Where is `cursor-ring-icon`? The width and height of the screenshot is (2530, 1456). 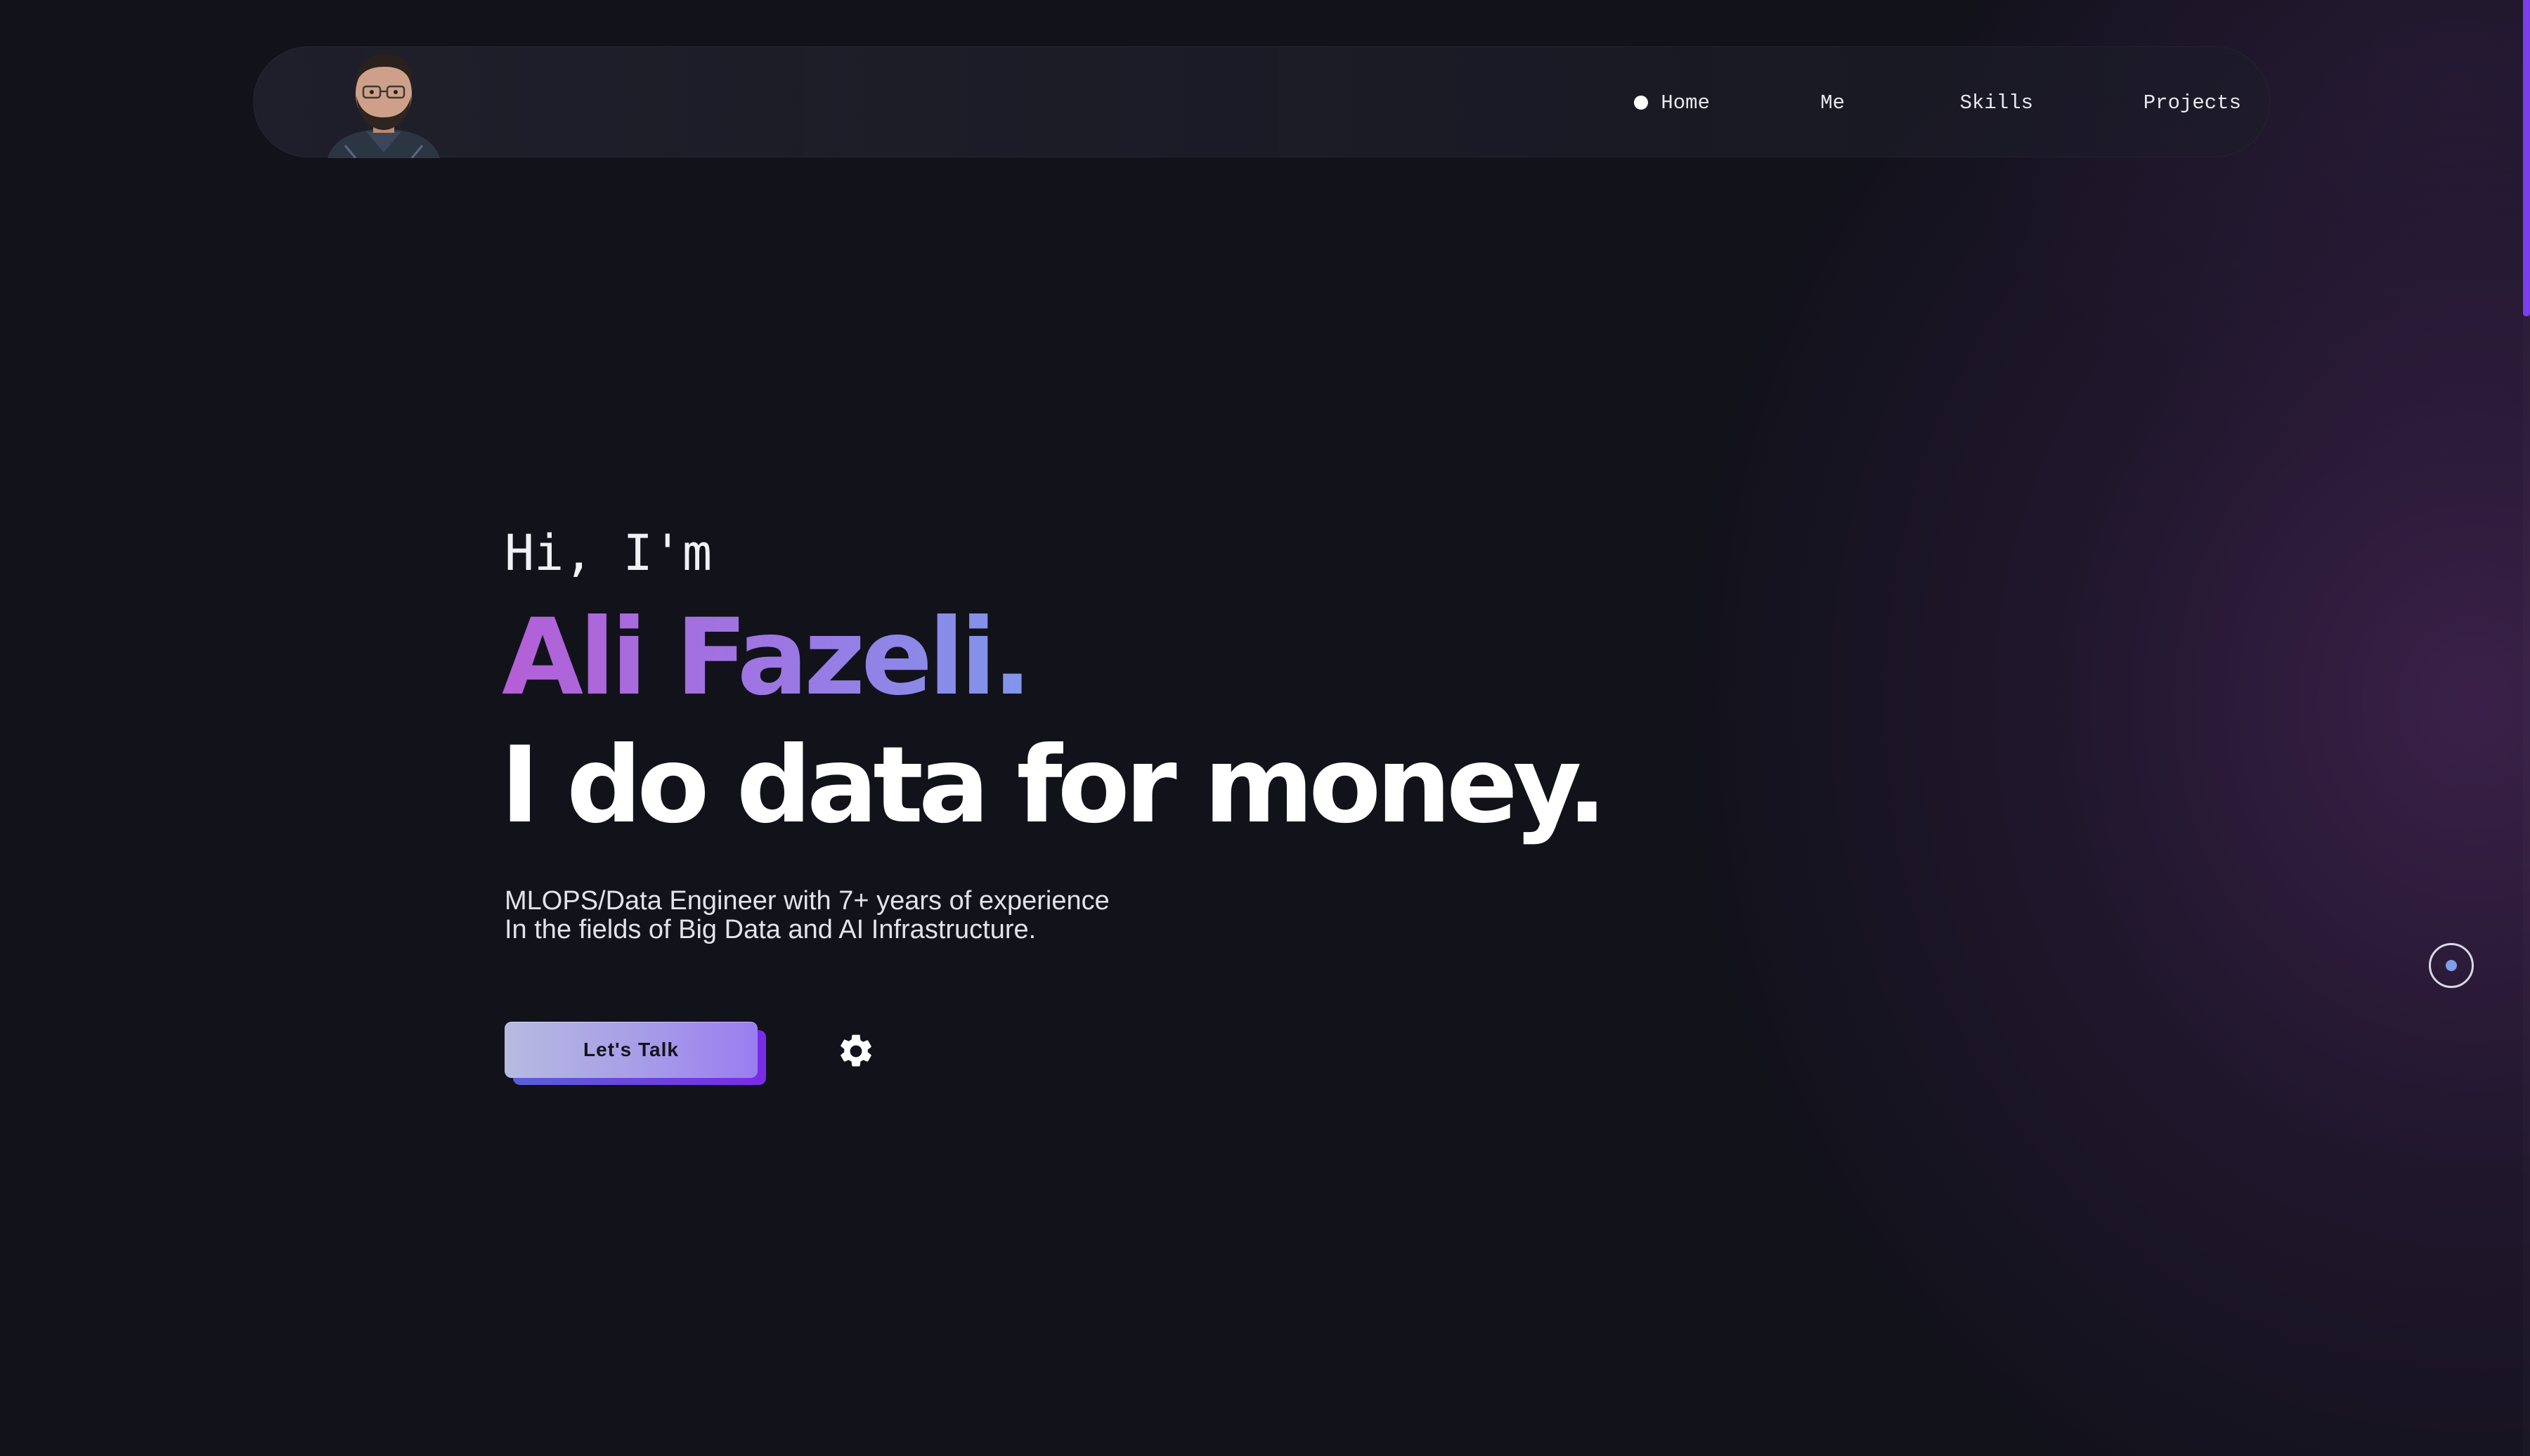 cursor-ring-icon is located at coordinates (2451, 966).